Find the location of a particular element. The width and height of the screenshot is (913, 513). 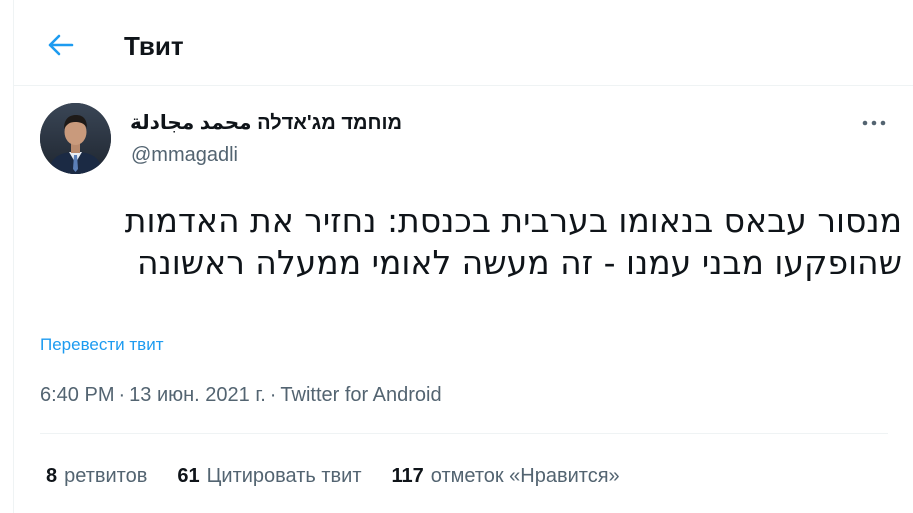

tweet-time: 6:40 PM is located at coordinates (77, 395).